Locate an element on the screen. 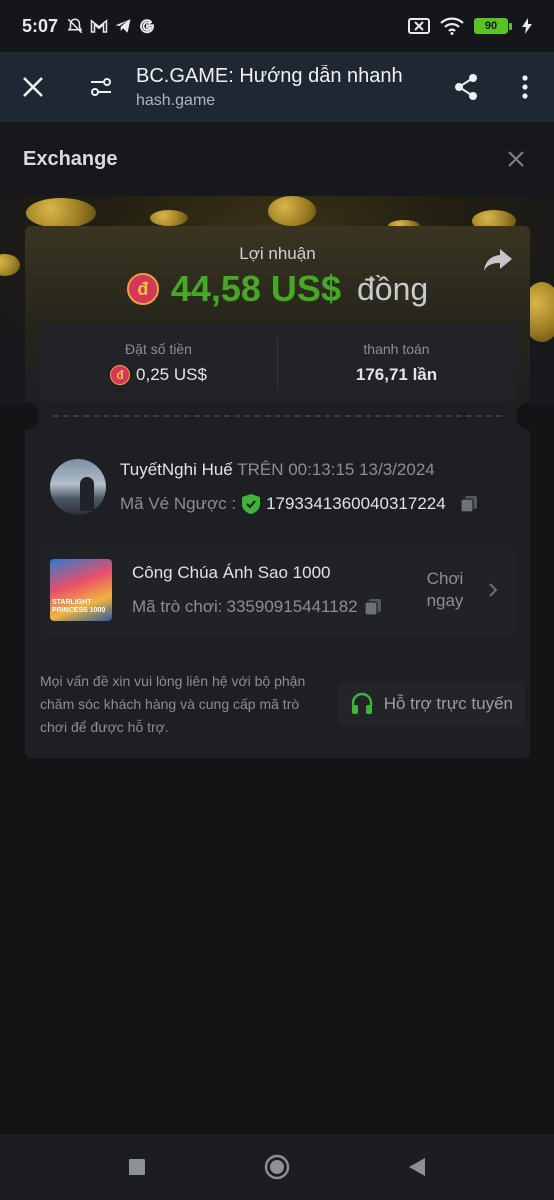 Image resolution: width=554 pixels, height=1200 pixels. home-button is located at coordinates (277, 1167).